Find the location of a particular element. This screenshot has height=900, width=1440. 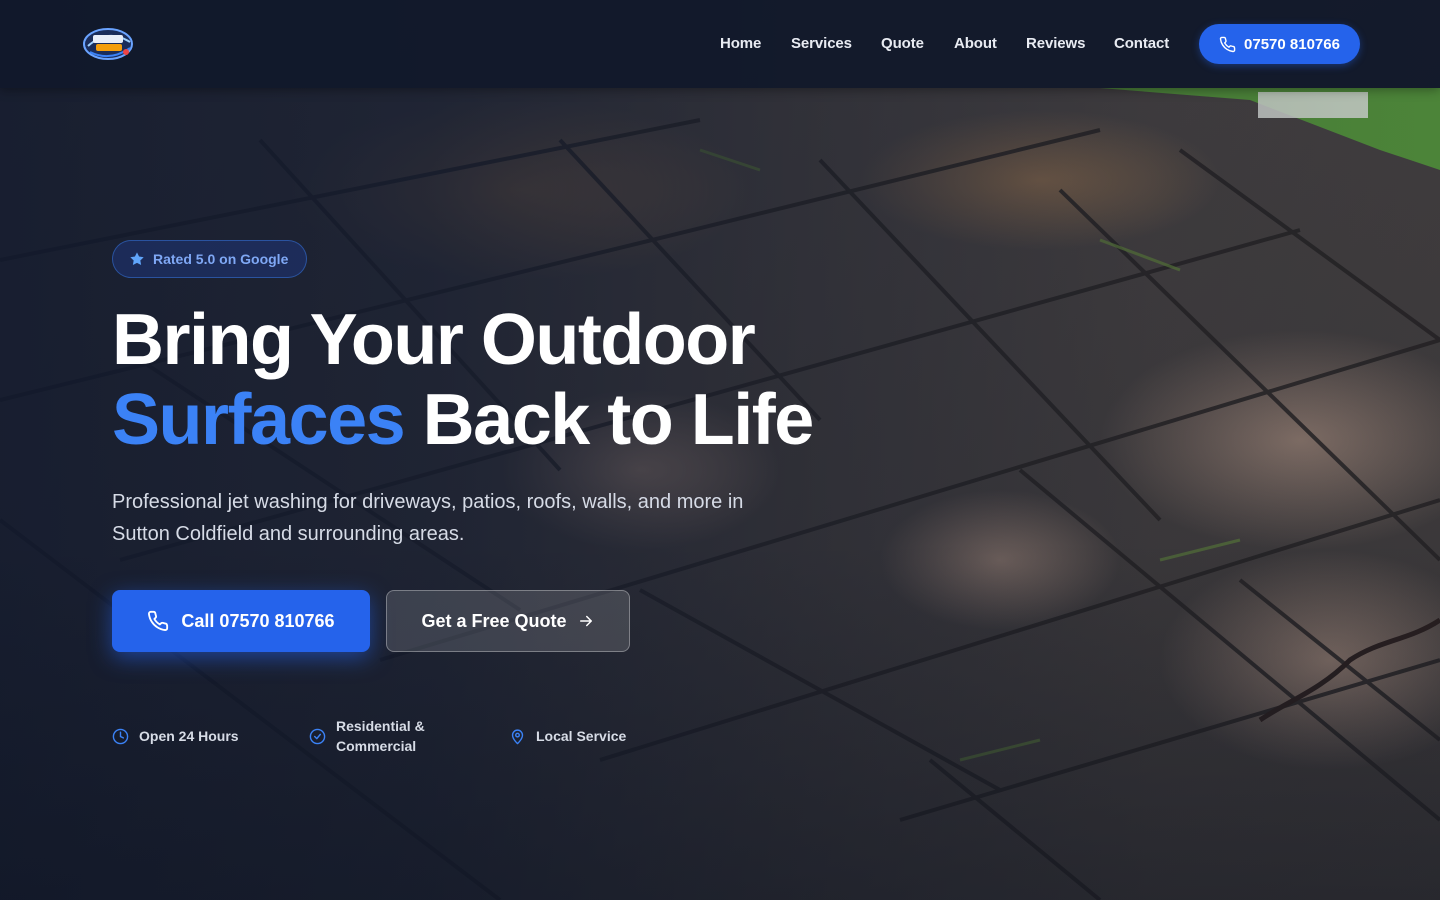

feature-open-24-hours: Open 24 Hours is located at coordinates (175, 736).